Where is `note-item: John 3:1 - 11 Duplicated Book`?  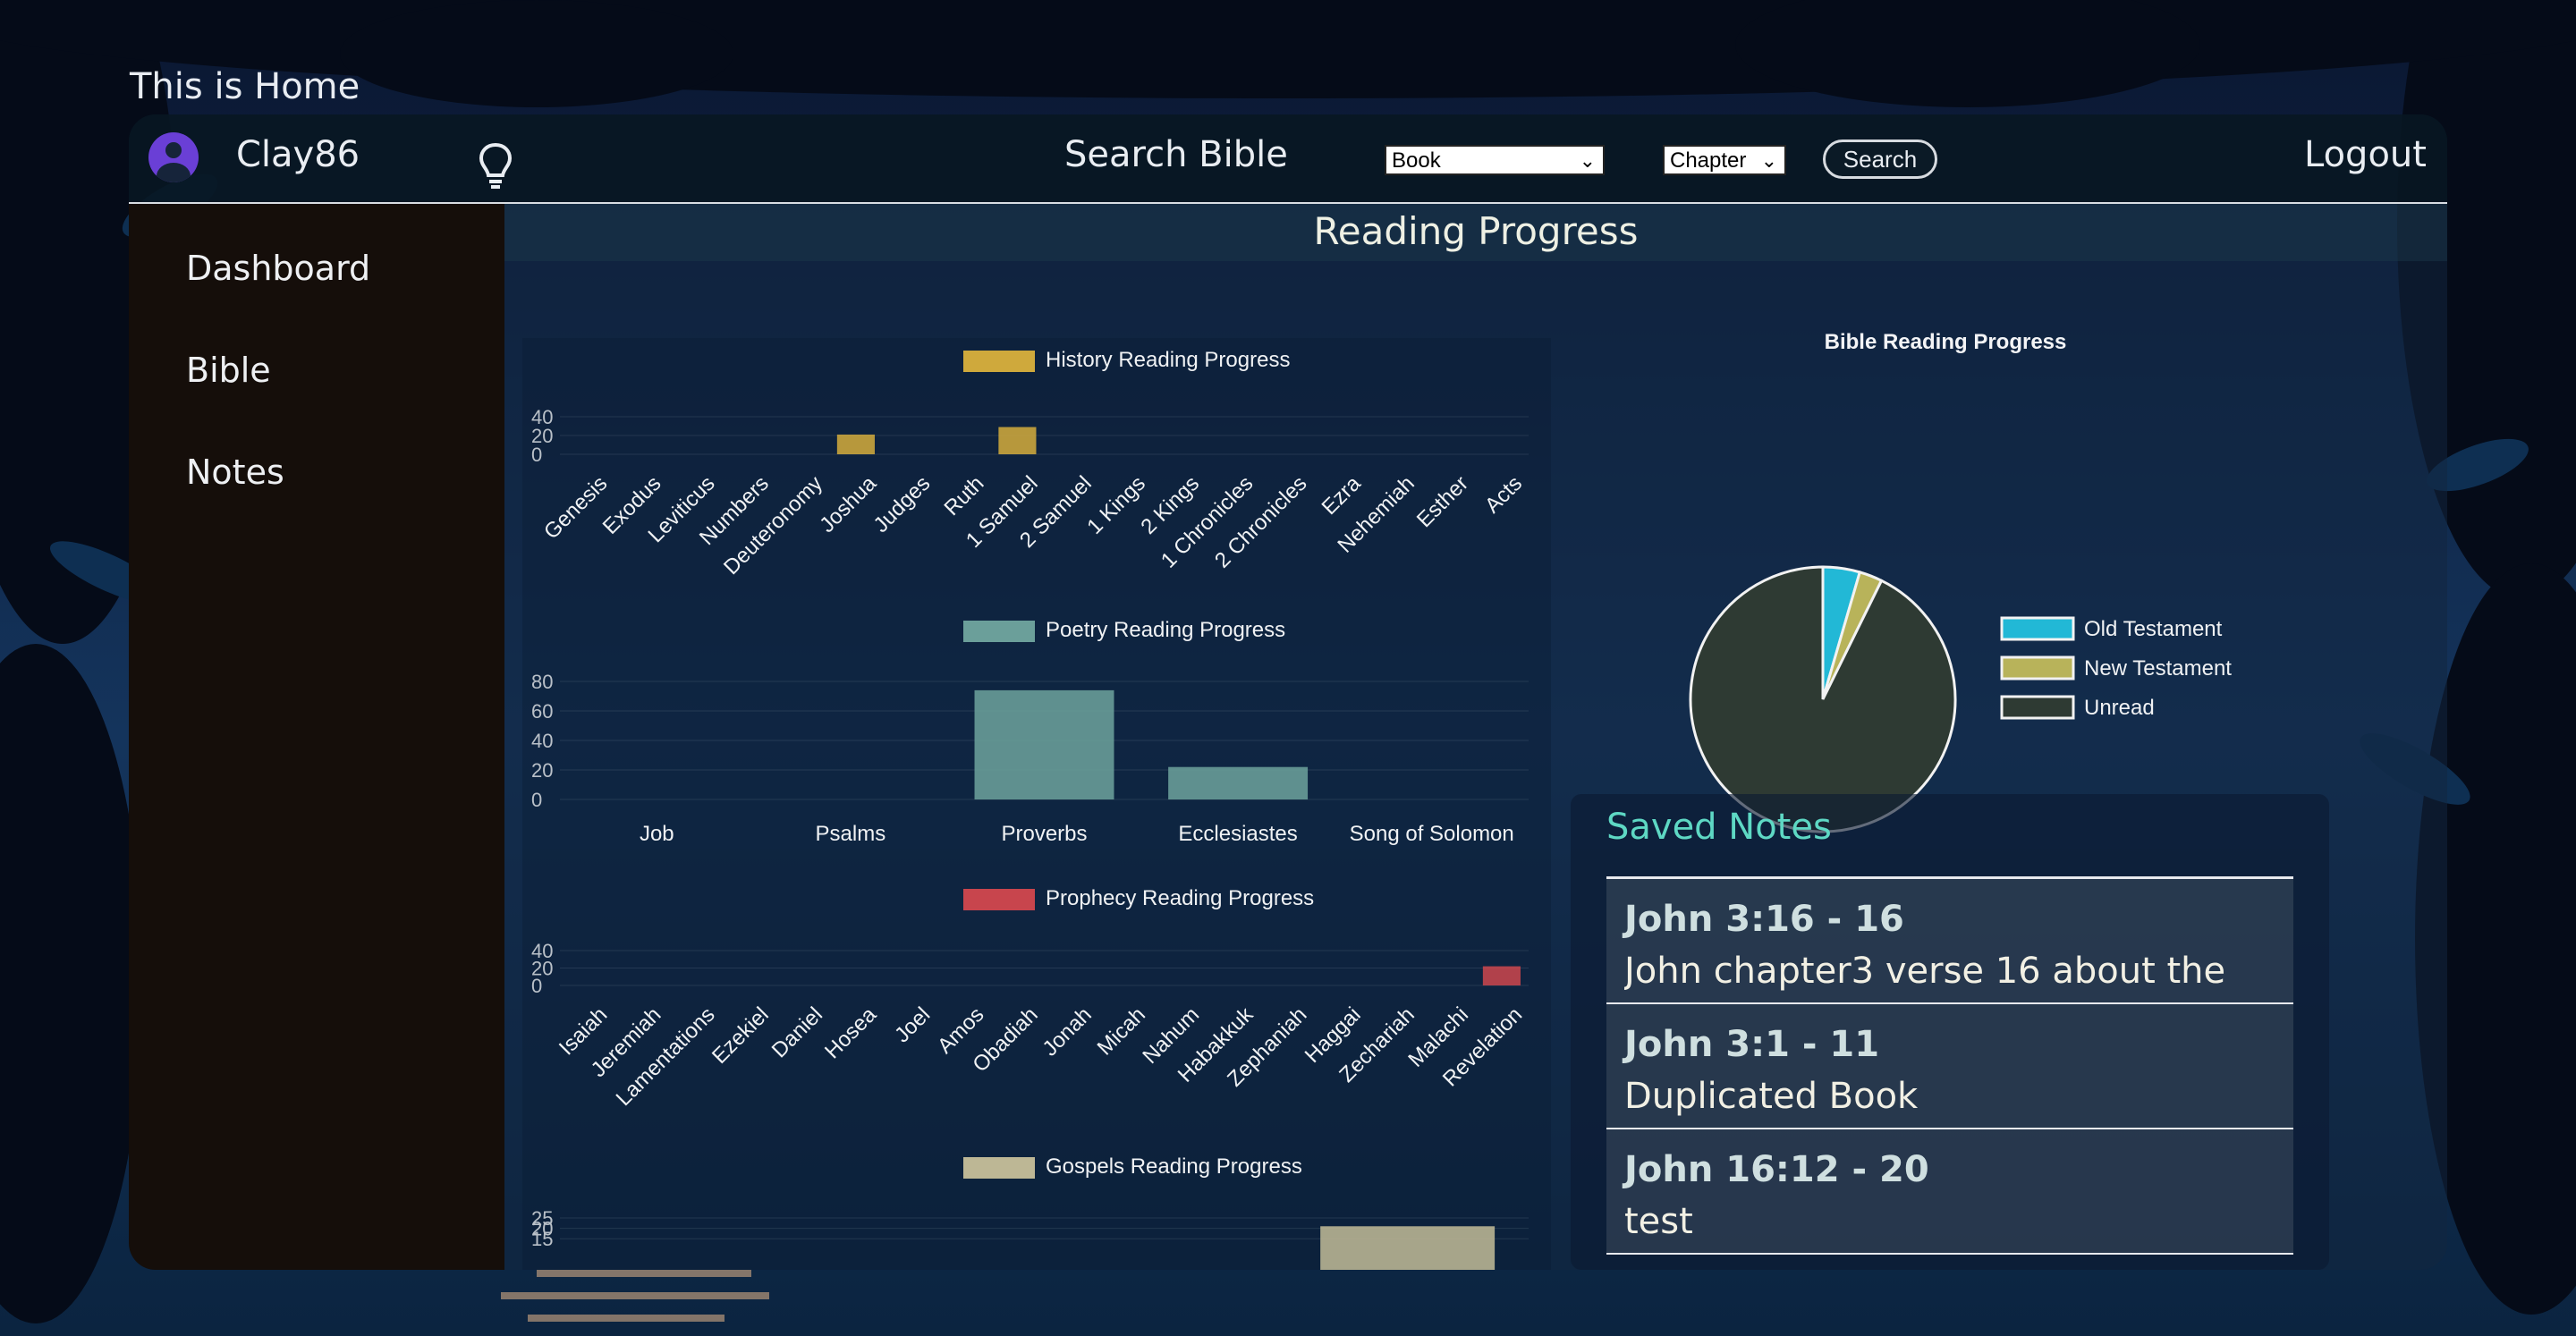
note-item: John 3:1 - 11 Duplicated Book is located at coordinates (1949, 1067).